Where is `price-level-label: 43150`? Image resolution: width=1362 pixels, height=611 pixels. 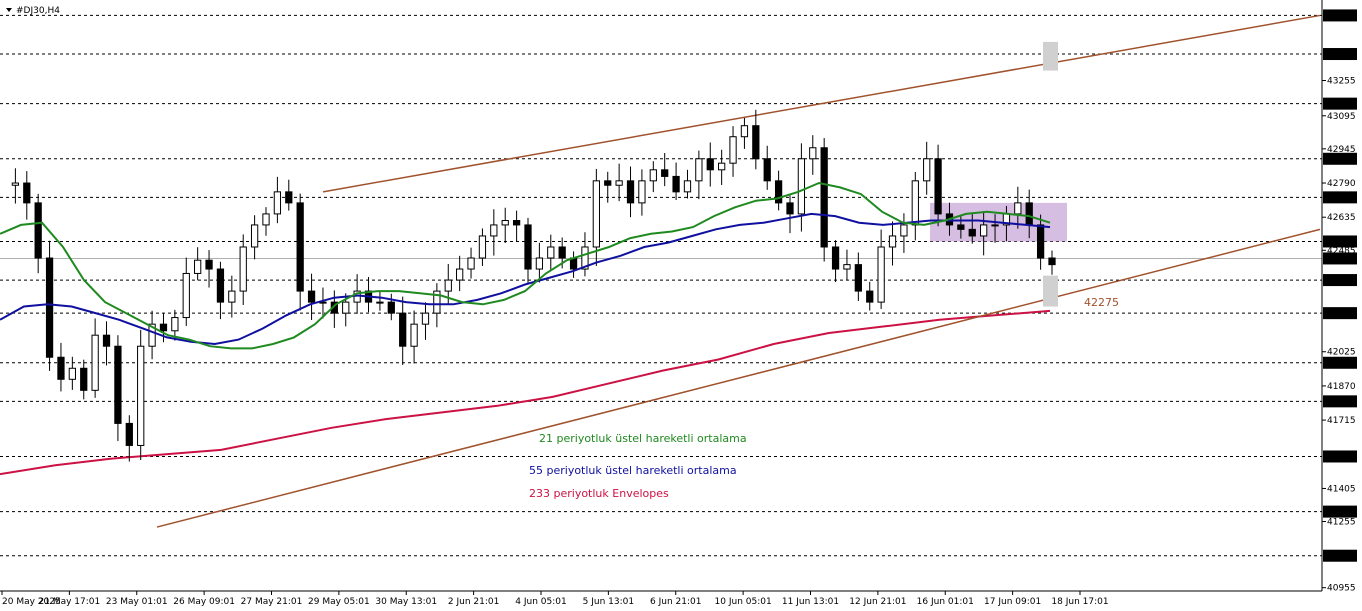
price-level-label: 43150 is located at coordinates (1340, 105).